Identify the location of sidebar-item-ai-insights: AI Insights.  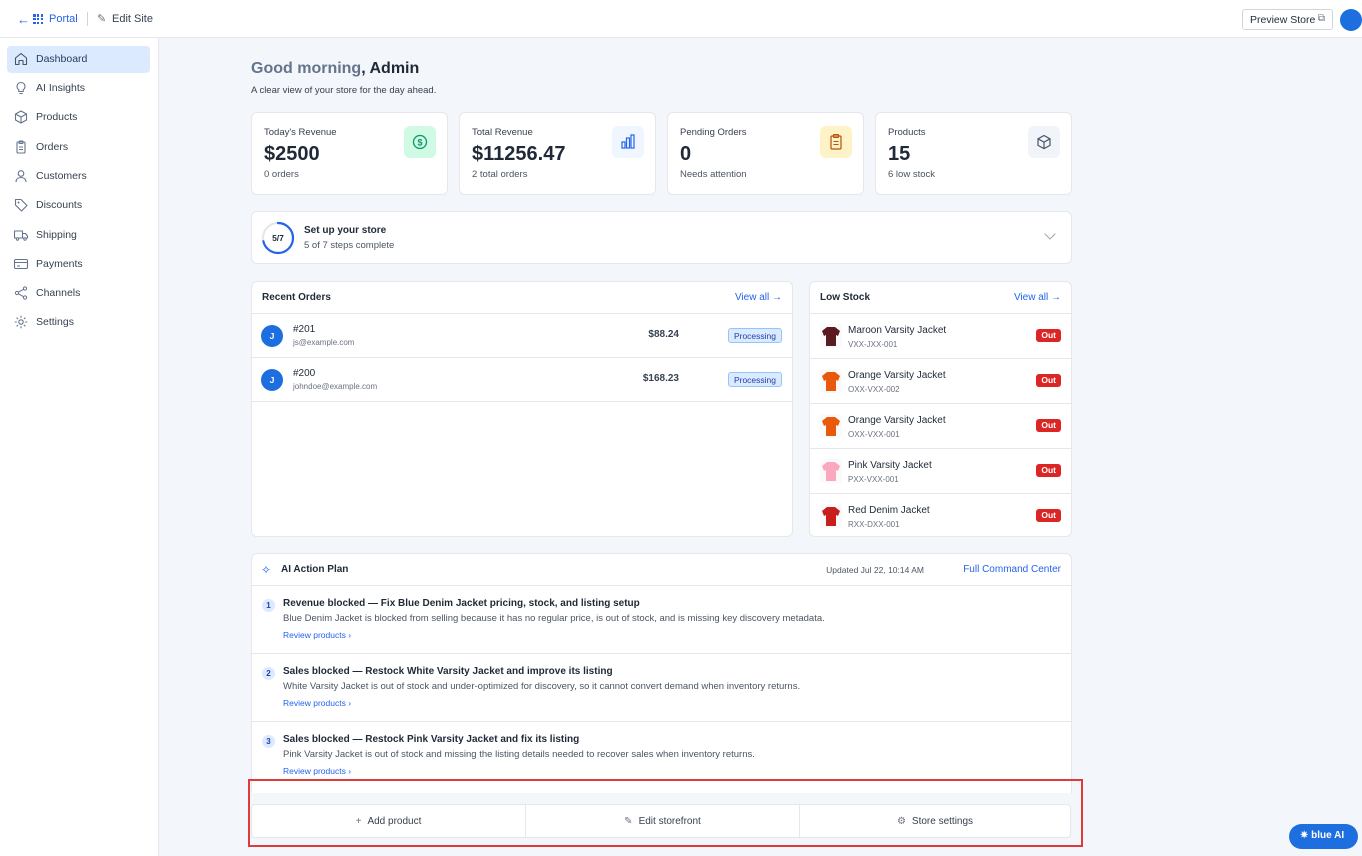
(78, 88).